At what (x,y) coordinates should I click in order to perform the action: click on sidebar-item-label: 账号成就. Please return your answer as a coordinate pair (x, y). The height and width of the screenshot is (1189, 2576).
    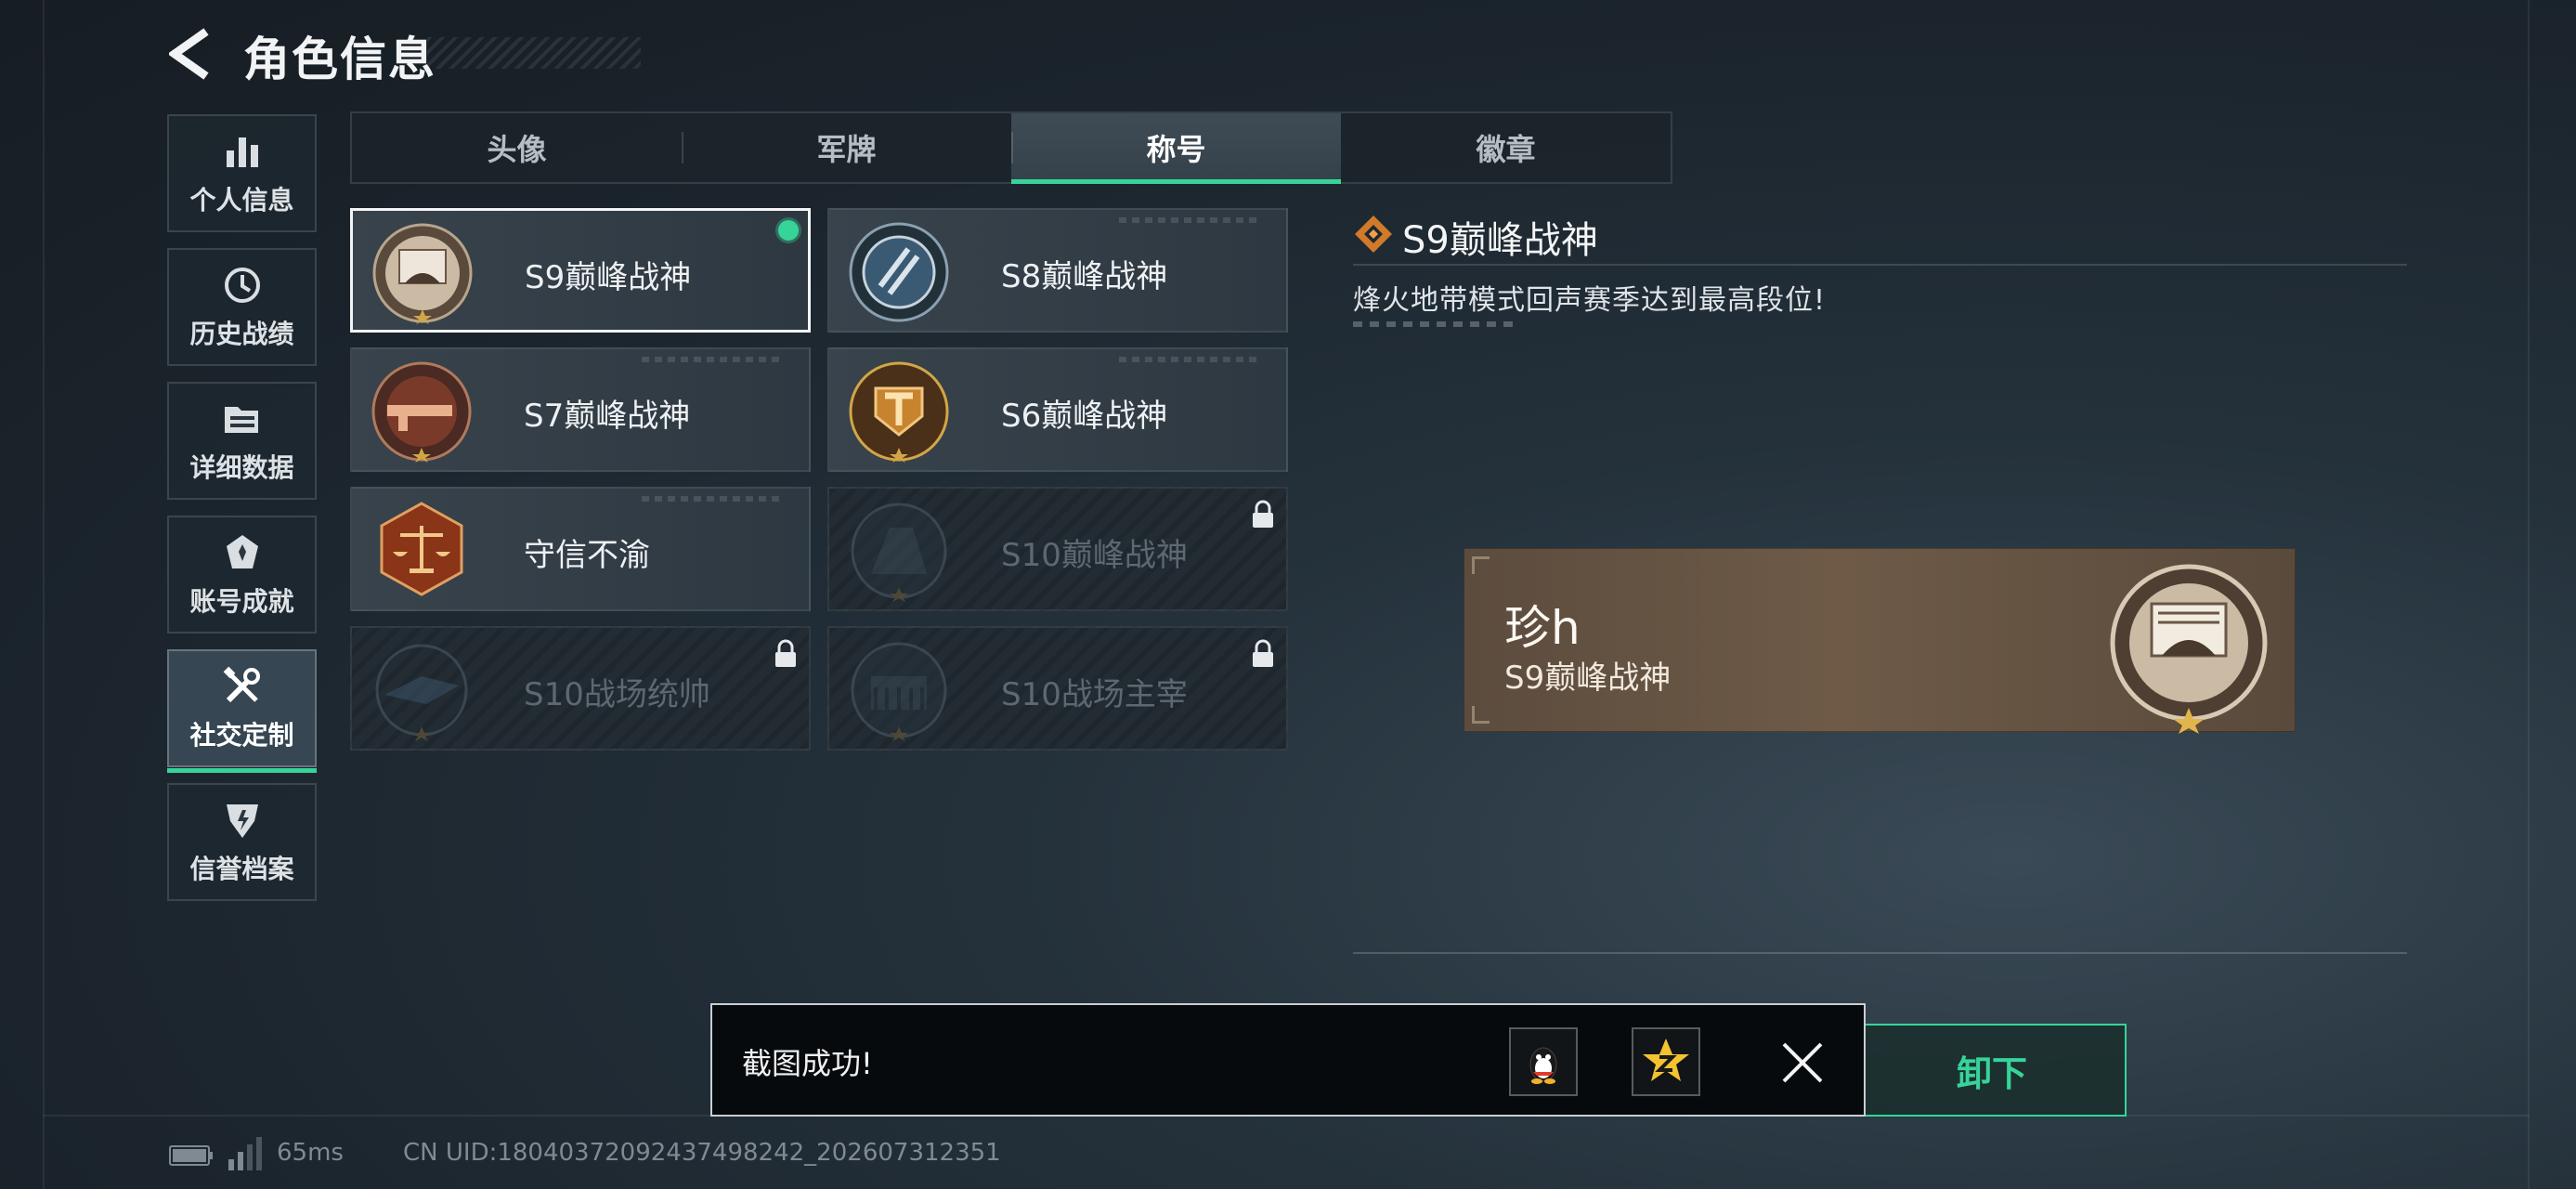
    Looking at the image, I should click on (241, 601).